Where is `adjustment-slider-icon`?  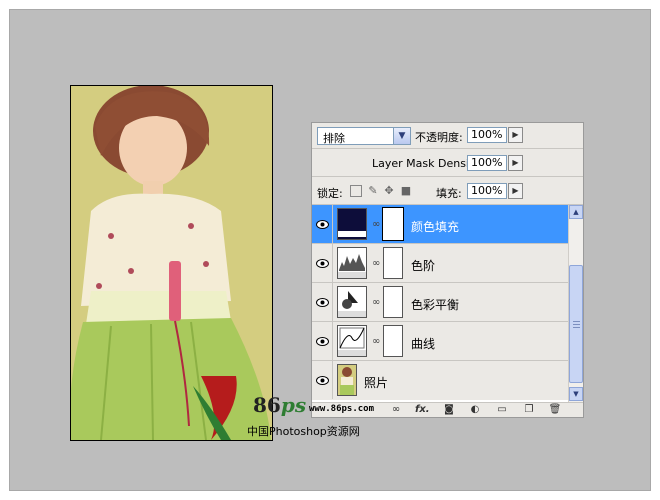 adjustment-slider-icon is located at coordinates (352, 234).